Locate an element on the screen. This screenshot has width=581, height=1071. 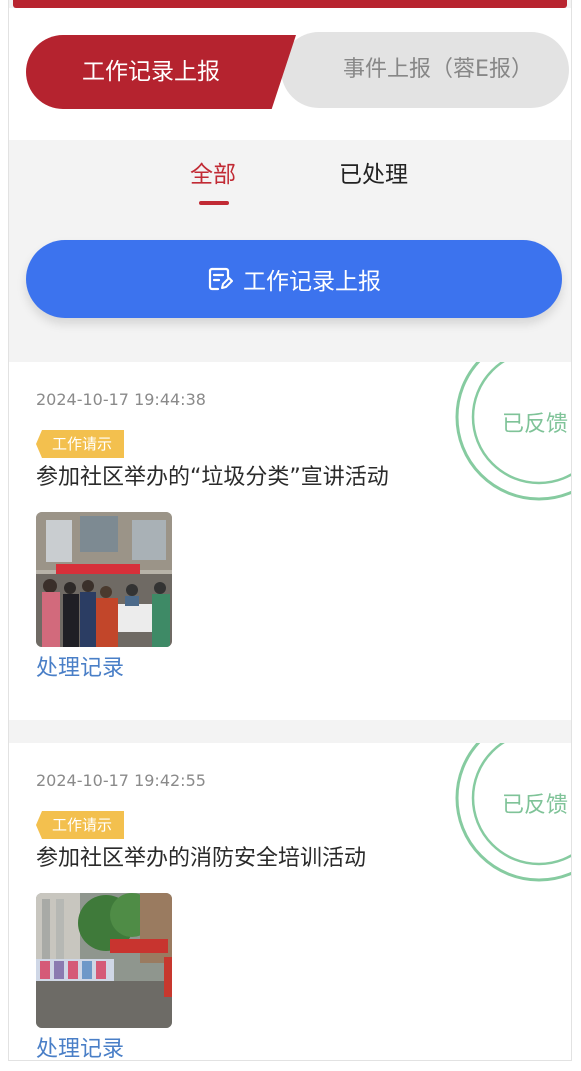
record-title: 参加社区举办的消防安全培训活动 is located at coordinates (201, 859).